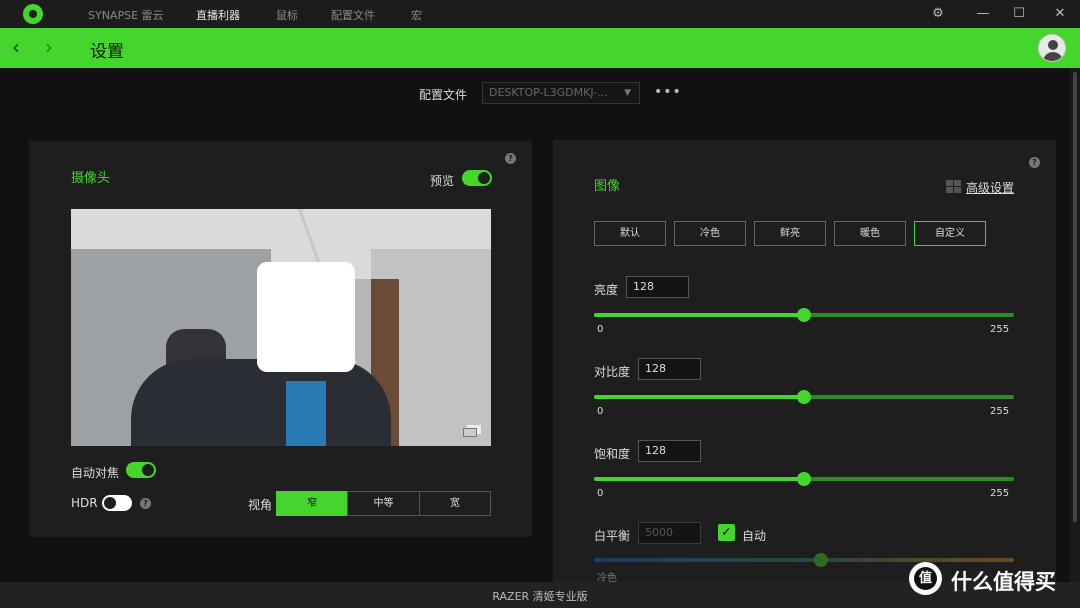 This screenshot has width=1080, height=608. Describe the element at coordinates (1000, 493) in the screenshot. I see `saturation-max: 255` at that location.